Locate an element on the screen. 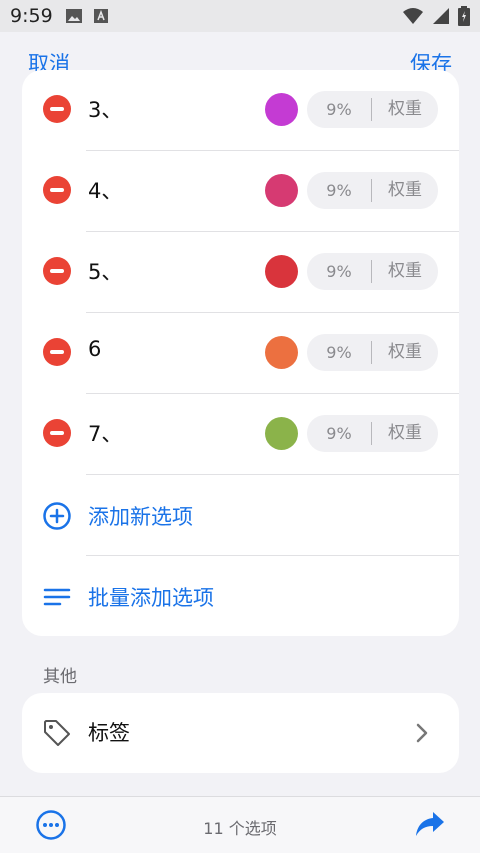 This screenshot has width=480, height=853. batch-add-button: 批量添加选项 is located at coordinates (240, 596).